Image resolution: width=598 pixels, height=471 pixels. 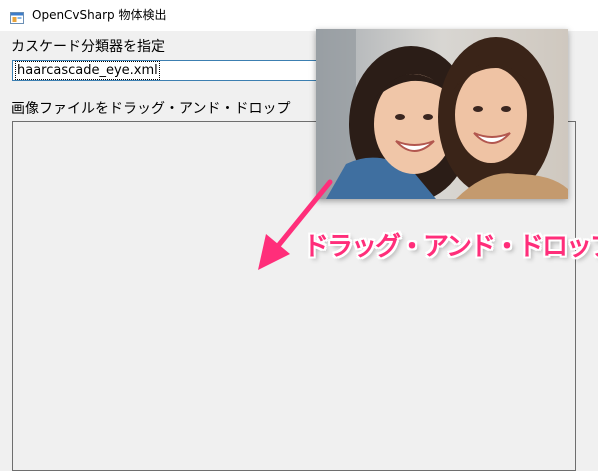 I want to click on cascade-file-input: haarcascade_eye.xml, so click(x=177, y=70).